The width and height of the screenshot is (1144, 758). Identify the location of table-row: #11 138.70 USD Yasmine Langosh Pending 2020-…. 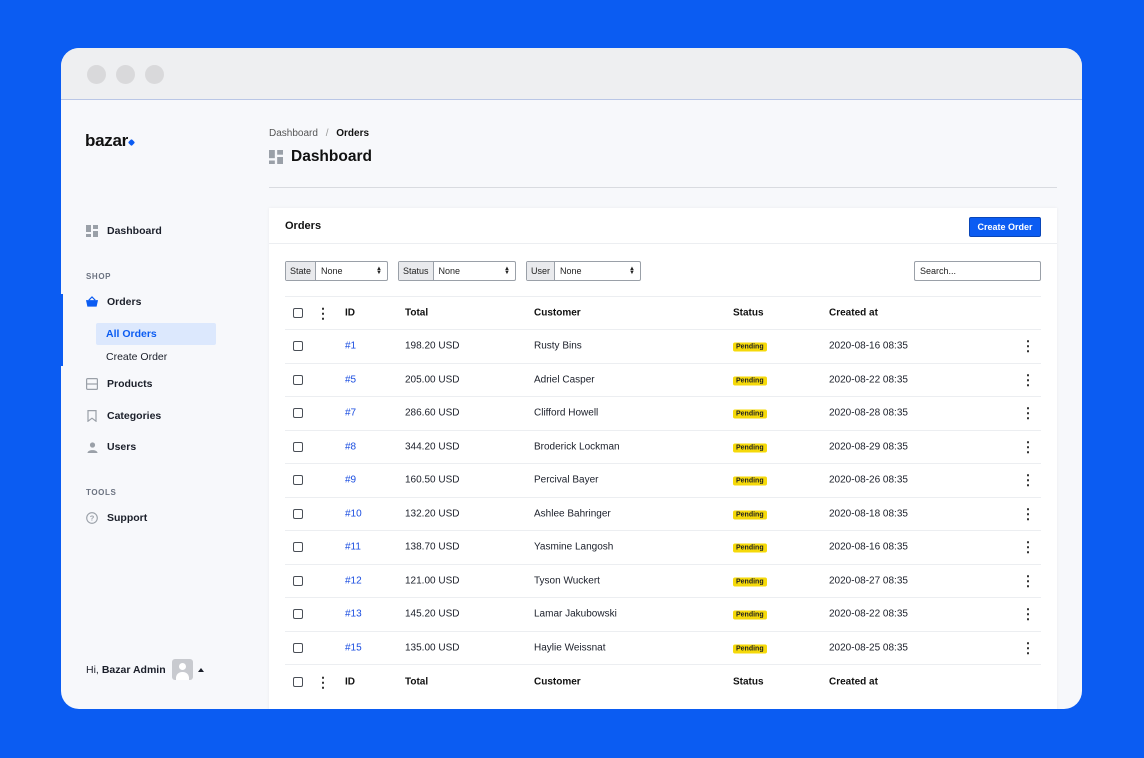
(663, 548).